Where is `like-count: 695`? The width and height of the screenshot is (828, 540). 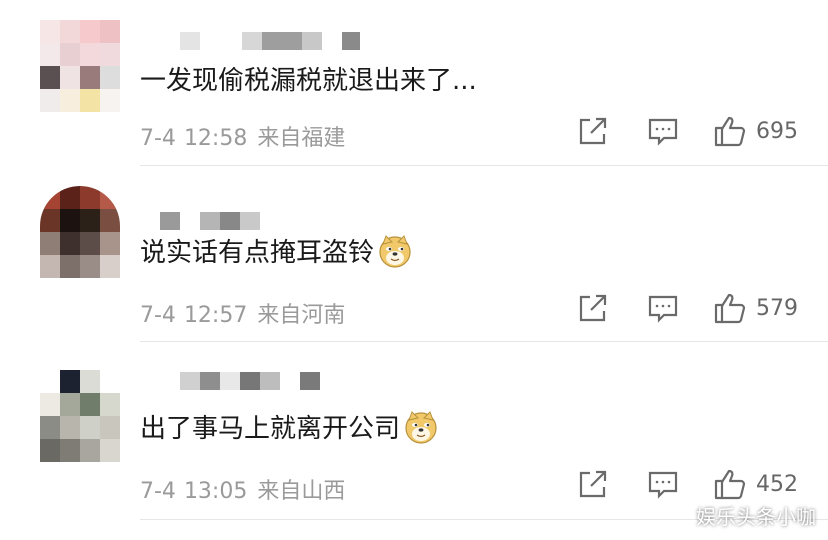 like-count: 695 is located at coordinates (777, 131).